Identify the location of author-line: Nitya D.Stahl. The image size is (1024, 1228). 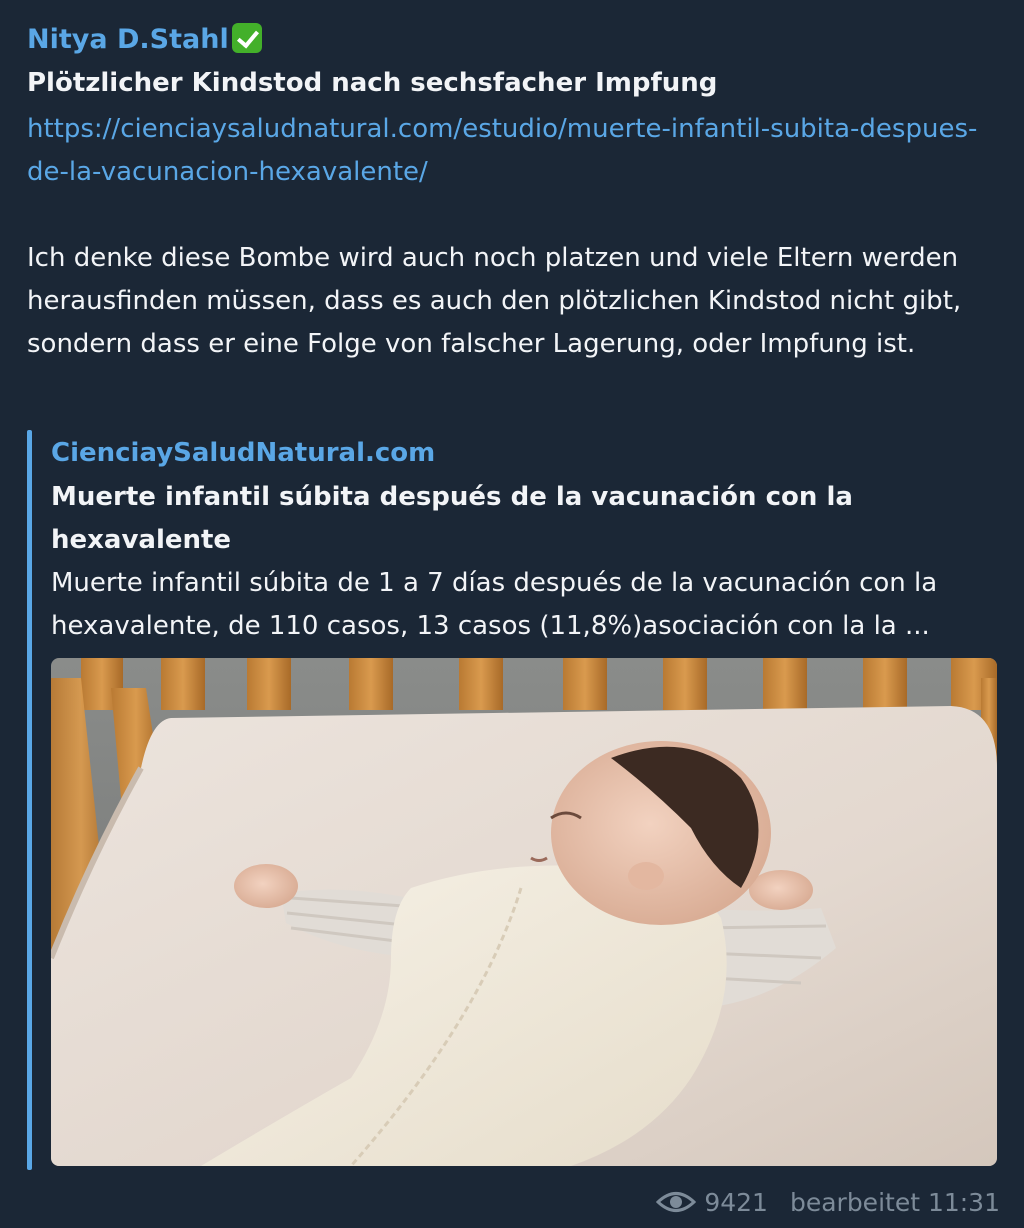
(144, 40).